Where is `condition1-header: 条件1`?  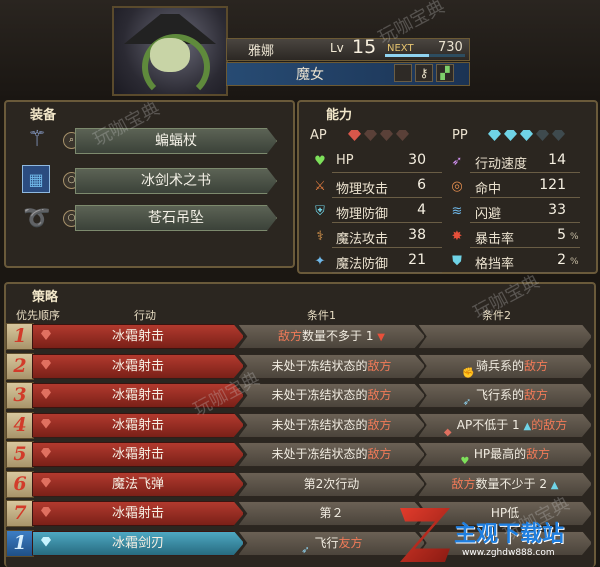 condition1-header: 条件1 is located at coordinates (321, 315).